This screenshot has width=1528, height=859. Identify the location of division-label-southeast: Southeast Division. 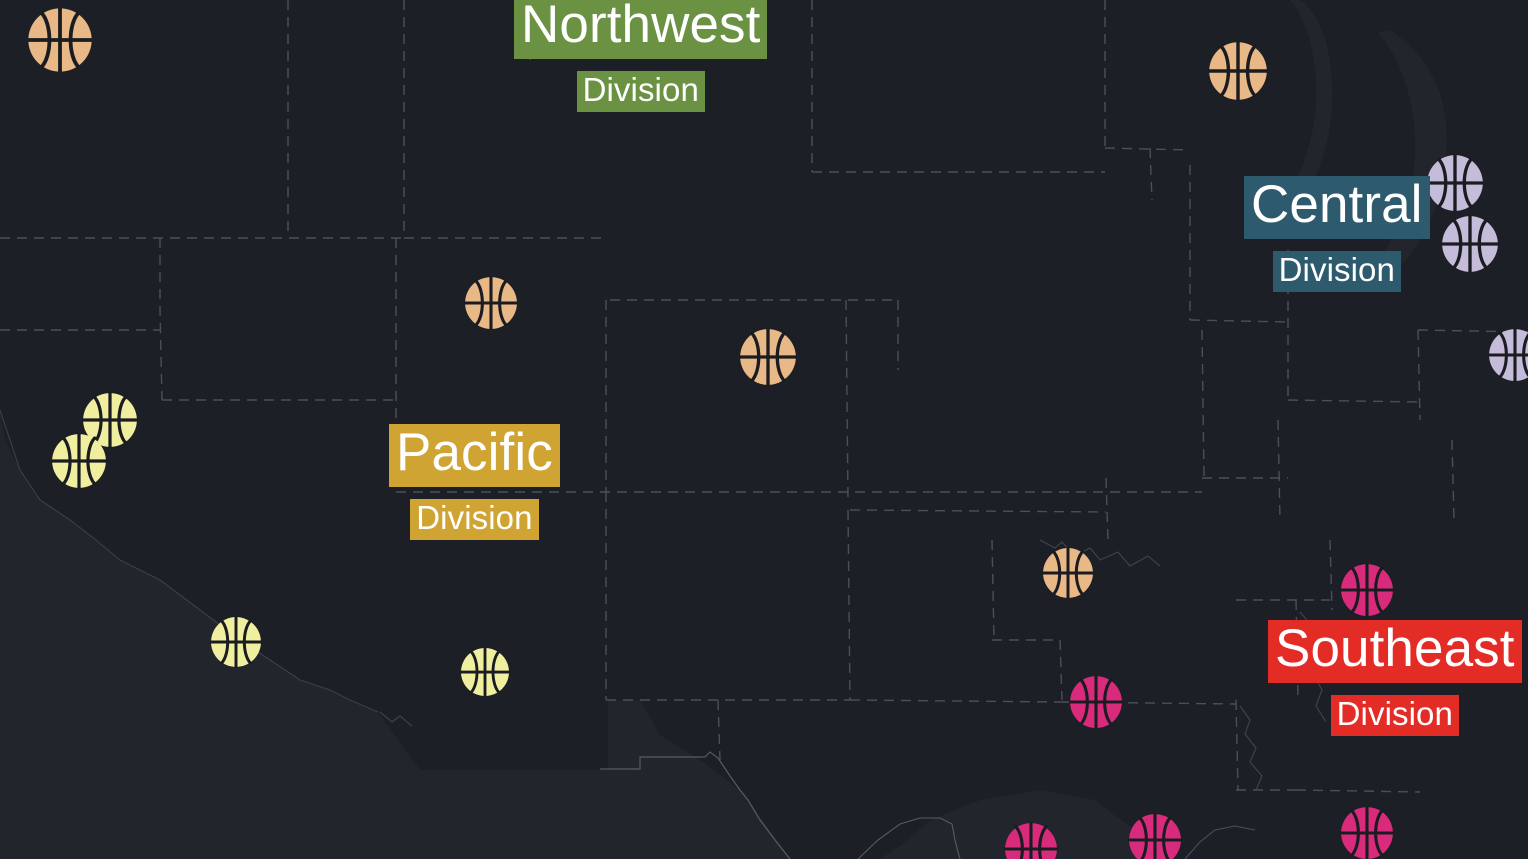
(1395, 678).